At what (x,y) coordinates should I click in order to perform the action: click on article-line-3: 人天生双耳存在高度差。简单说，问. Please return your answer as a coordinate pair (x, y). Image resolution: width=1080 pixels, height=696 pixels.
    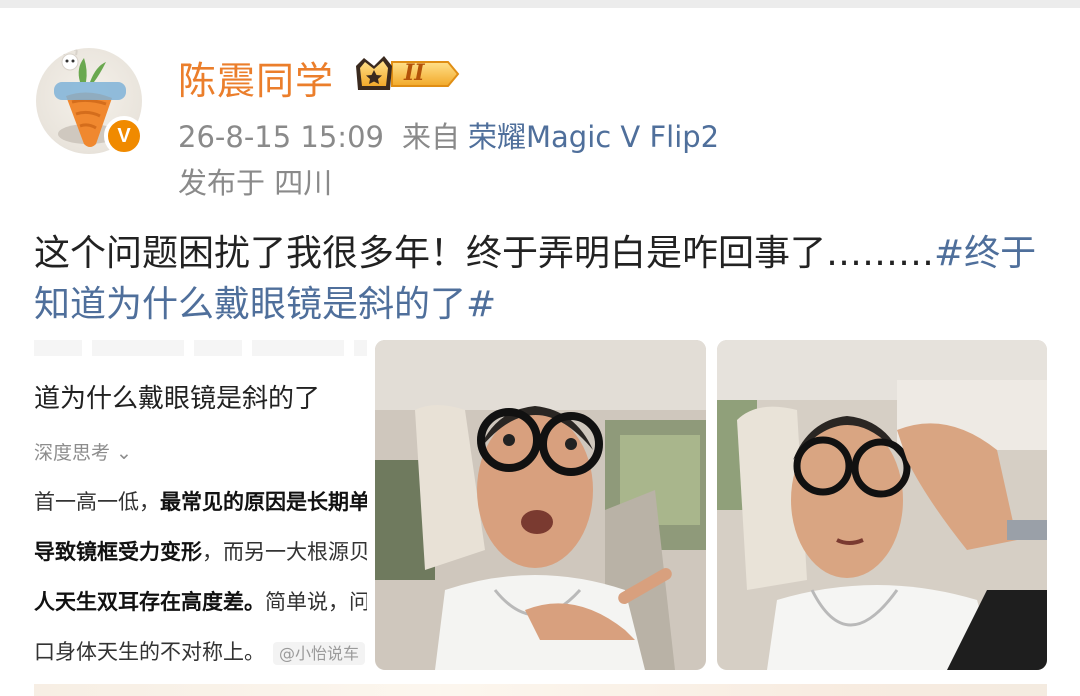
    Looking at the image, I should click on (200, 601).